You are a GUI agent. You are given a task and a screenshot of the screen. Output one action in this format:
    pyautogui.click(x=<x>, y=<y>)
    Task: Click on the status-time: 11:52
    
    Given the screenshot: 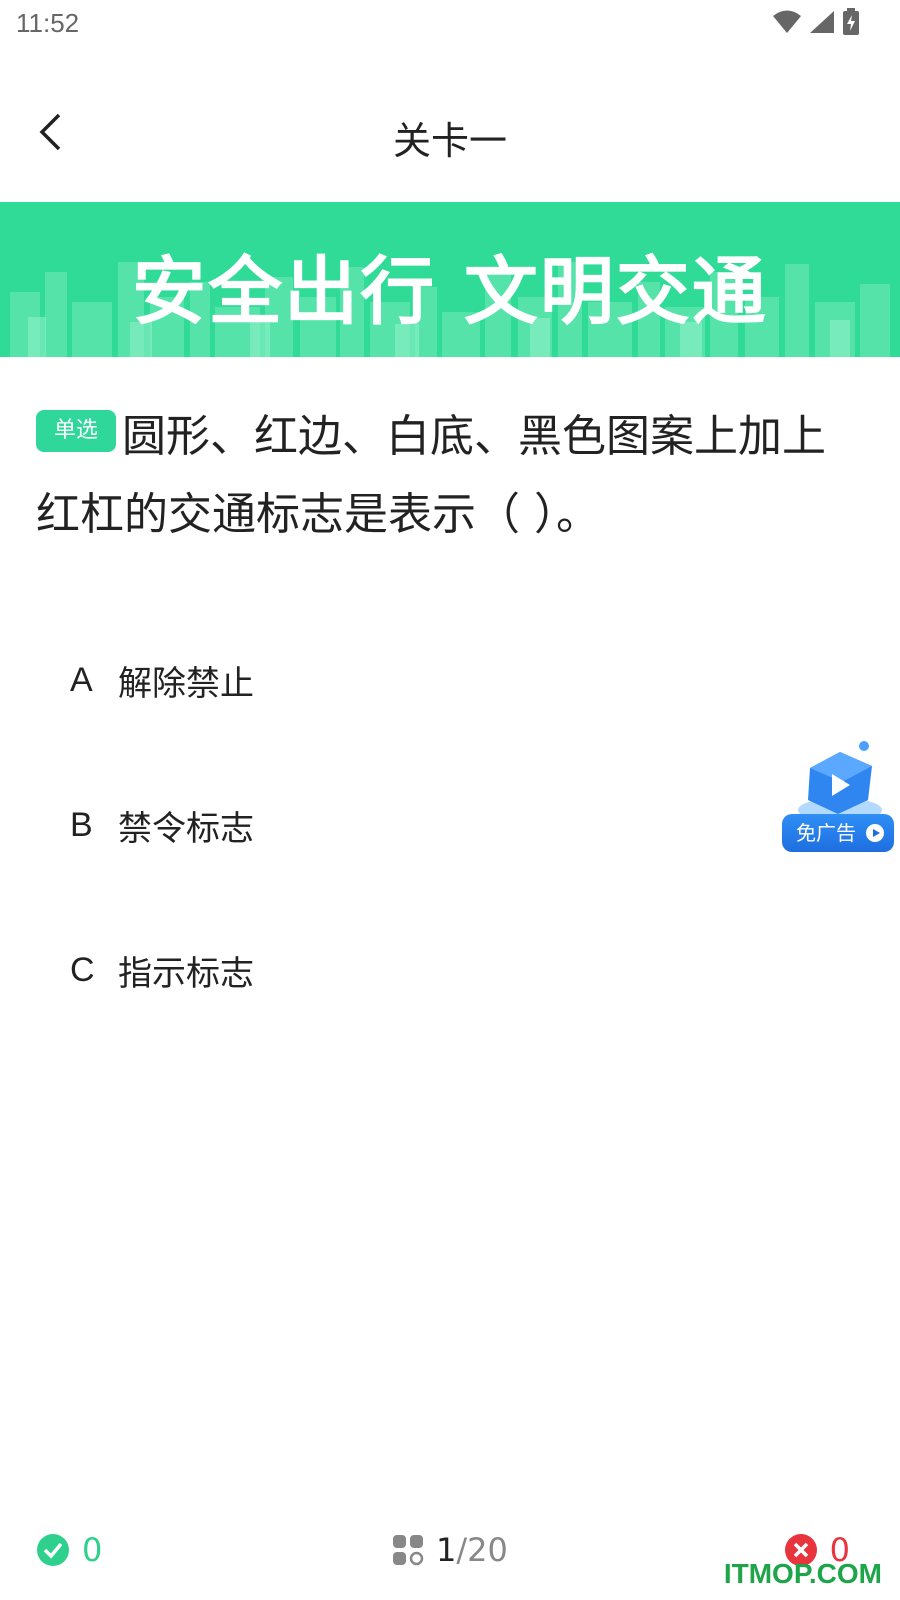 What is the action you would take?
    pyautogui.click(x=48, y=23)
    